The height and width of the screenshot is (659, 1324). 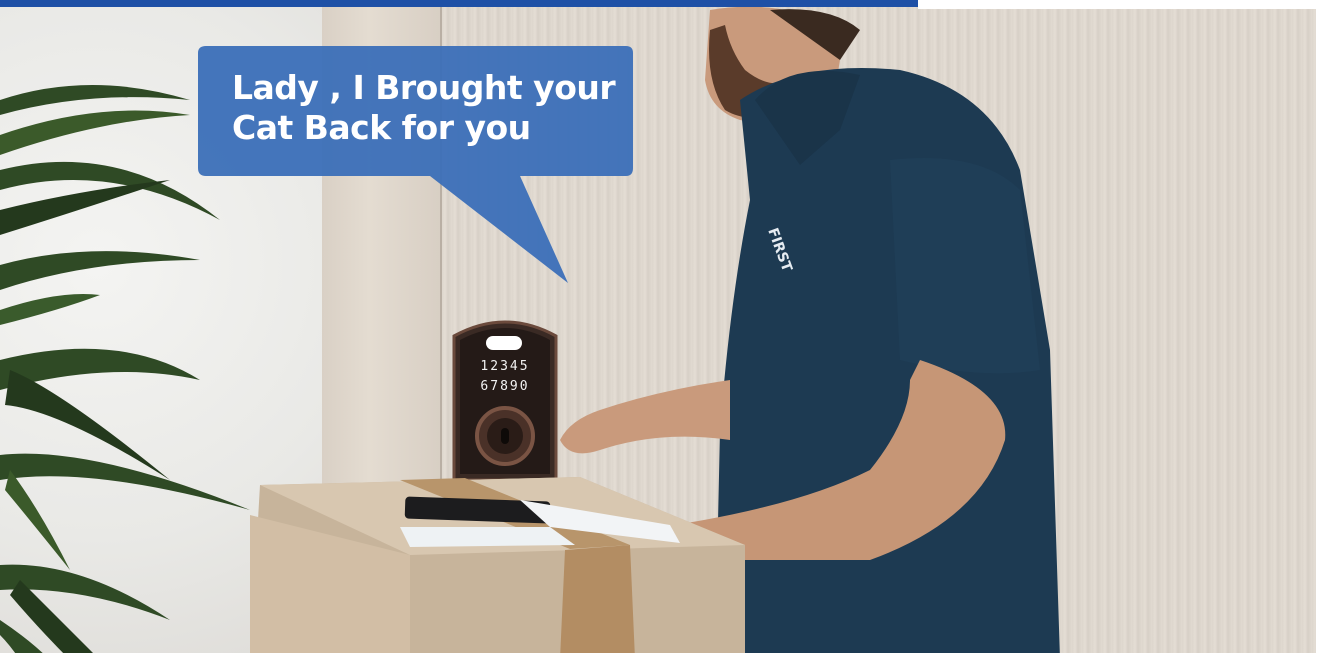 I want to click on accent-bar, so click(x=459, y=3).